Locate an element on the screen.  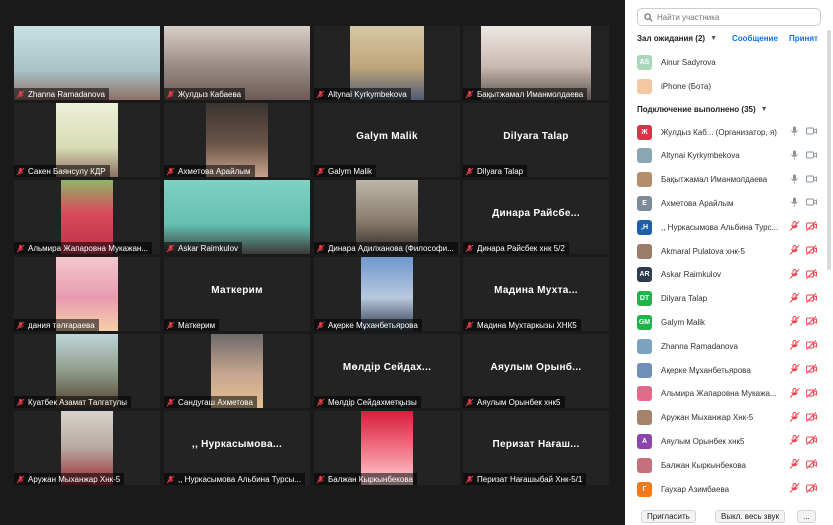
participant-row: Altynai Kyrkymbekova is located at coordinates (729, 156).